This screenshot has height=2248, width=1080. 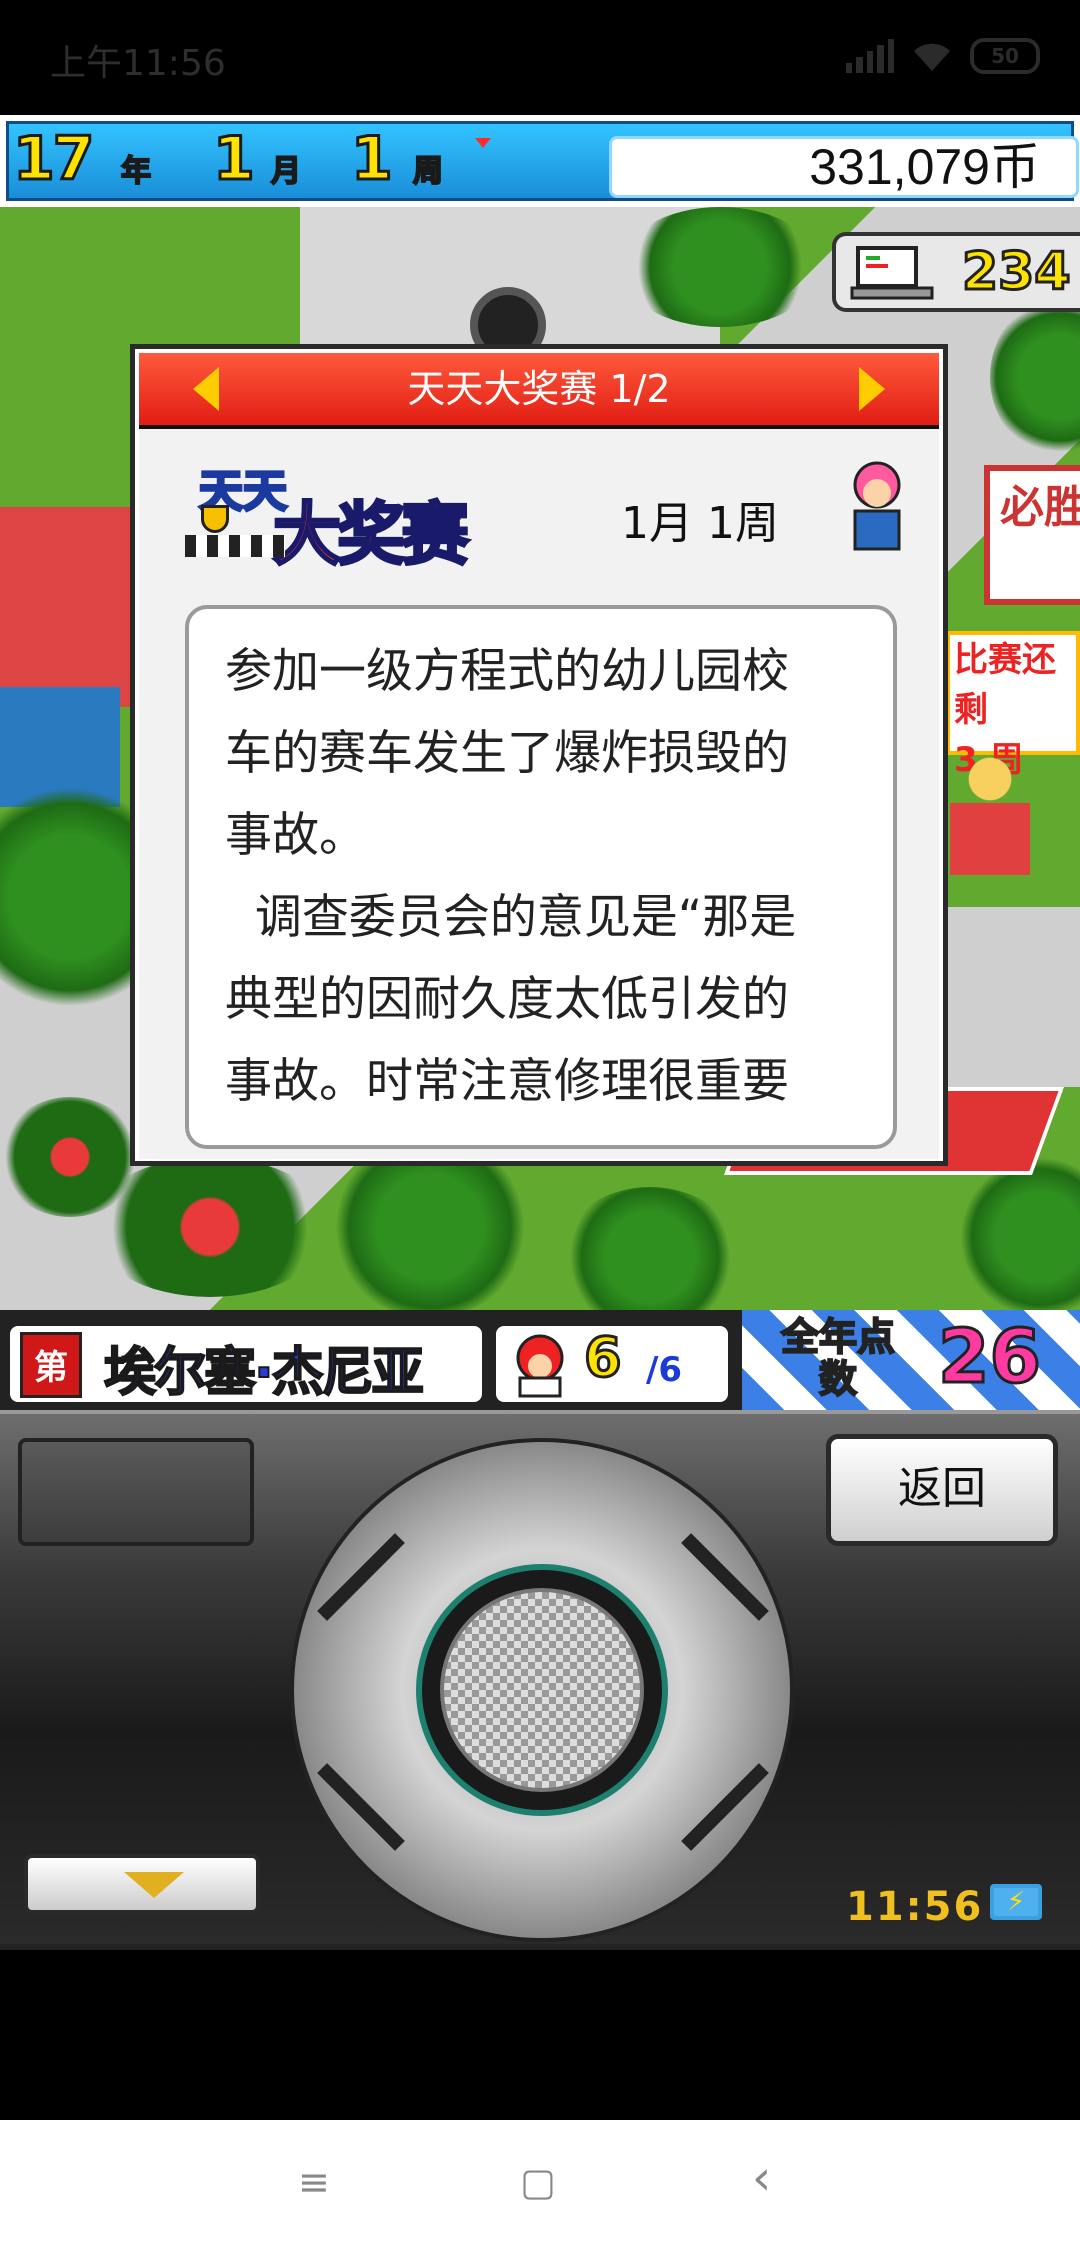 What do you see at coordinates (1005, 685) in the screenshot?
I see `countdown-label: 比赛还剩` at bounding box center [1005, 685].